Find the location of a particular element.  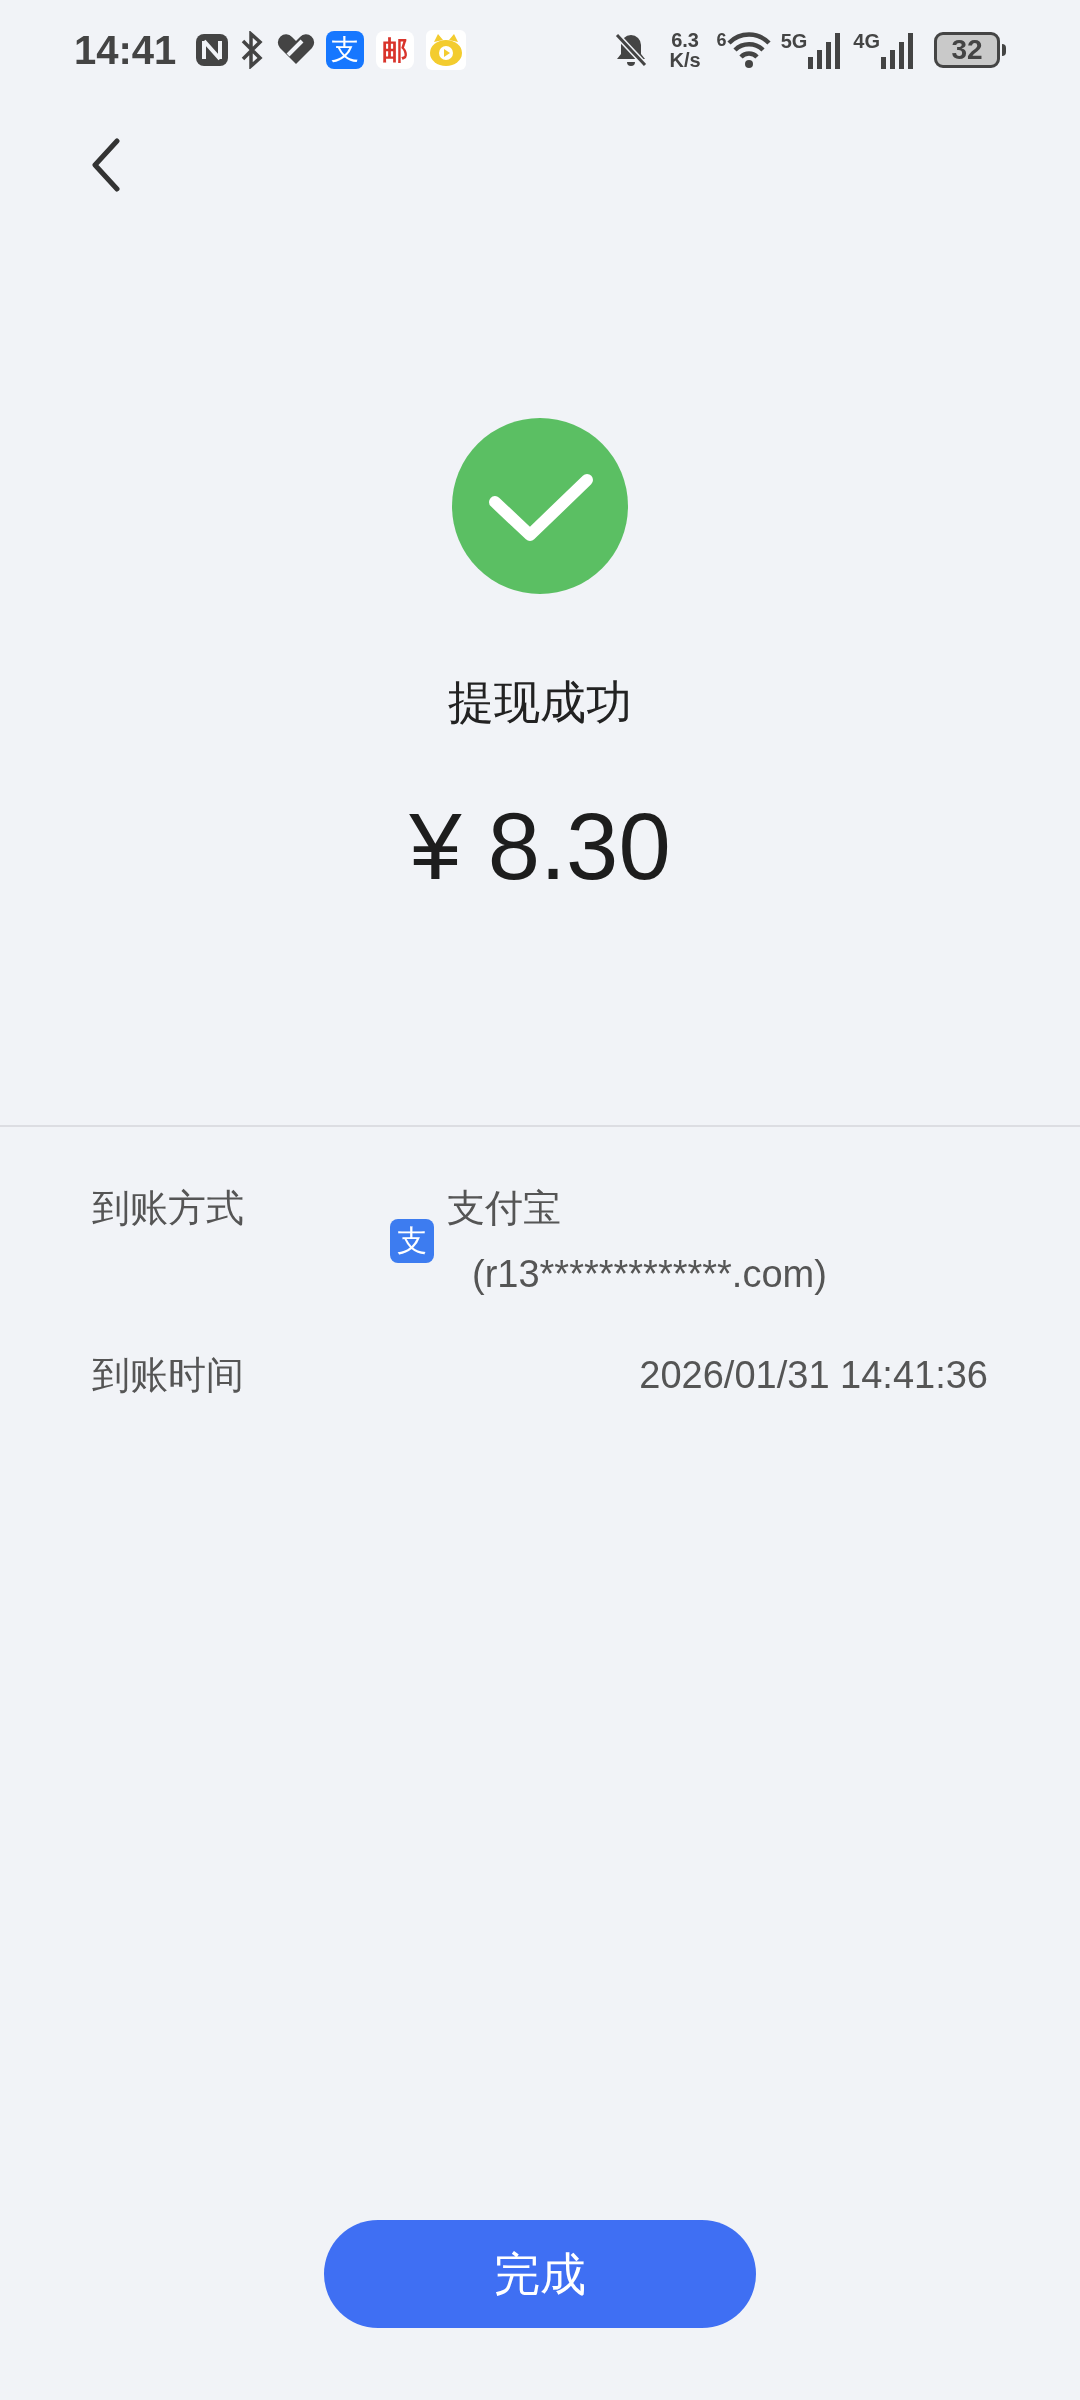

detail-label: 到账时间 is located at coordinates (168, 1375).